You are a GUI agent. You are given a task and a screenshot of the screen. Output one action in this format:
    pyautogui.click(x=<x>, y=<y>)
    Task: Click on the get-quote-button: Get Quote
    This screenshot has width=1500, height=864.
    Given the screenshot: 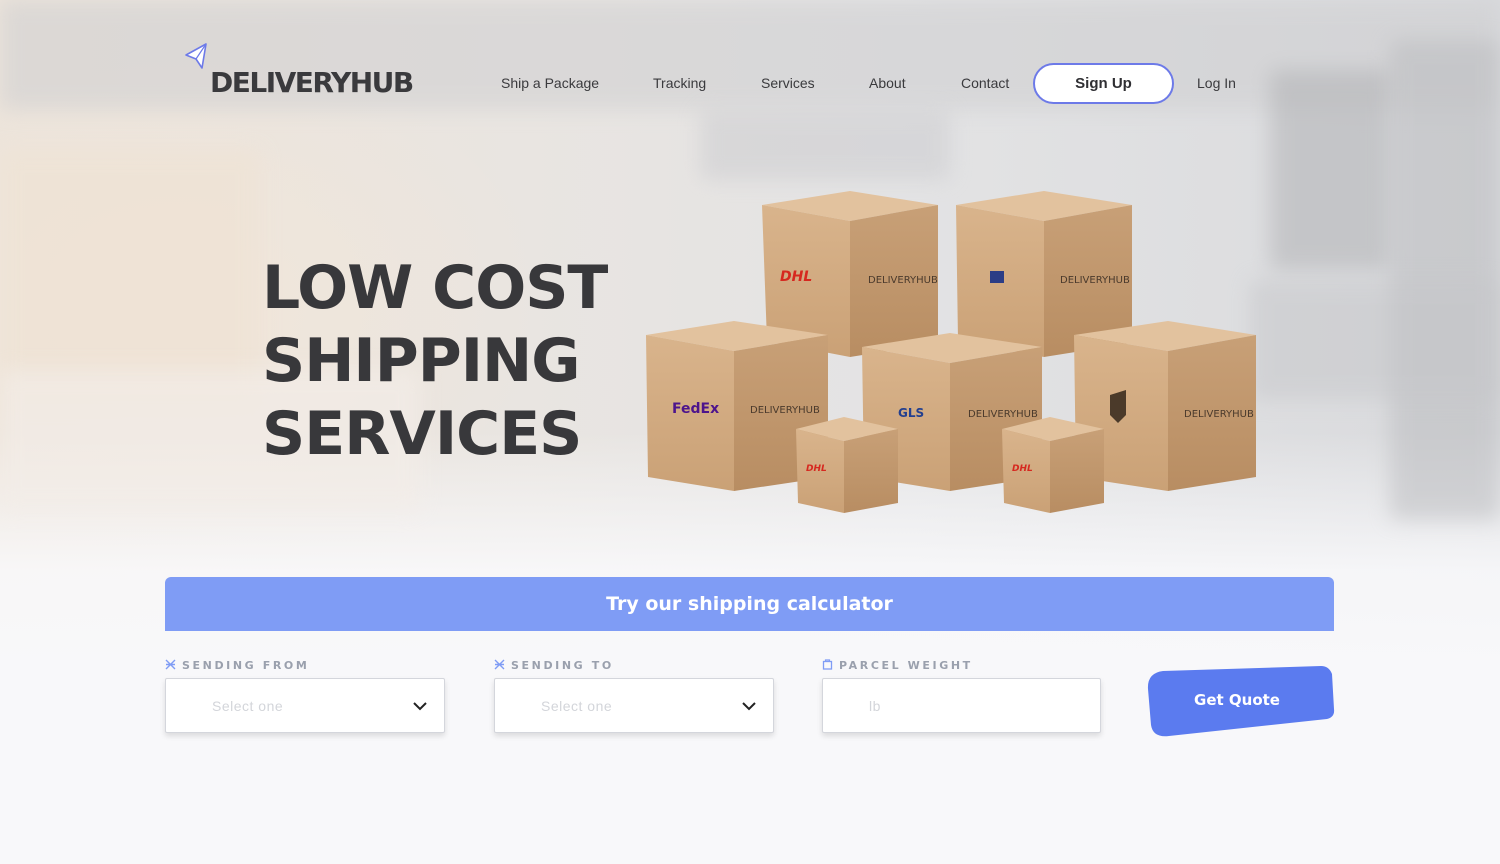 What is the action you would take?
    pyautogui.click(x=1241, y=701)
    